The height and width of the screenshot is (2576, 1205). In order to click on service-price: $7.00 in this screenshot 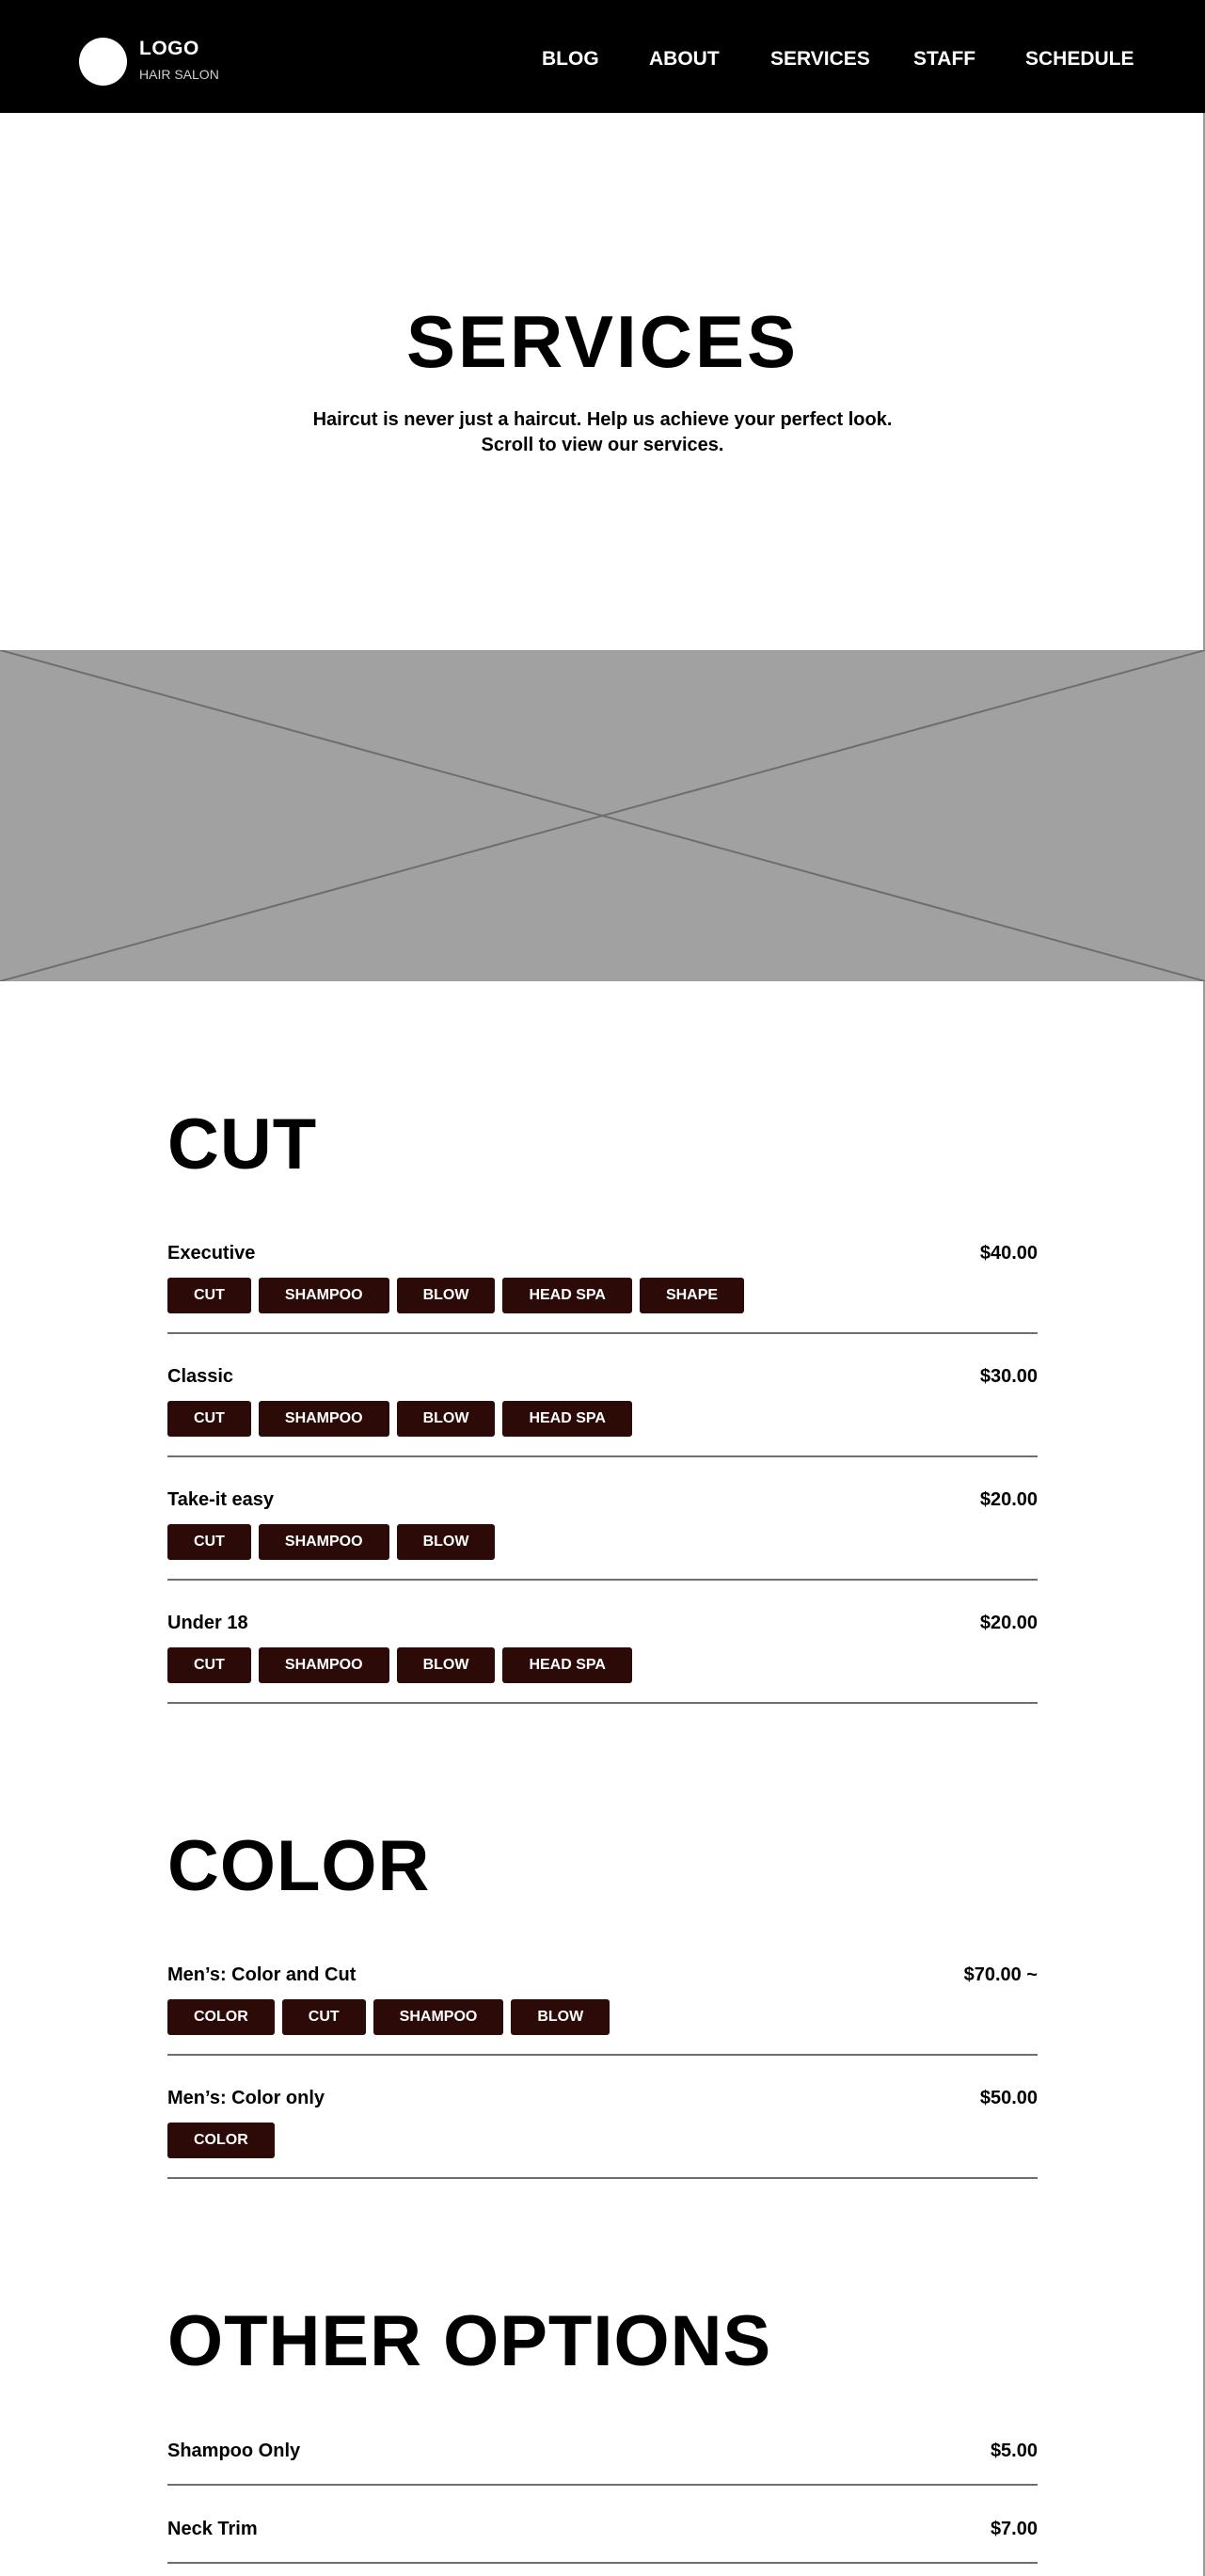, I will do `click(1014, 2529)`.